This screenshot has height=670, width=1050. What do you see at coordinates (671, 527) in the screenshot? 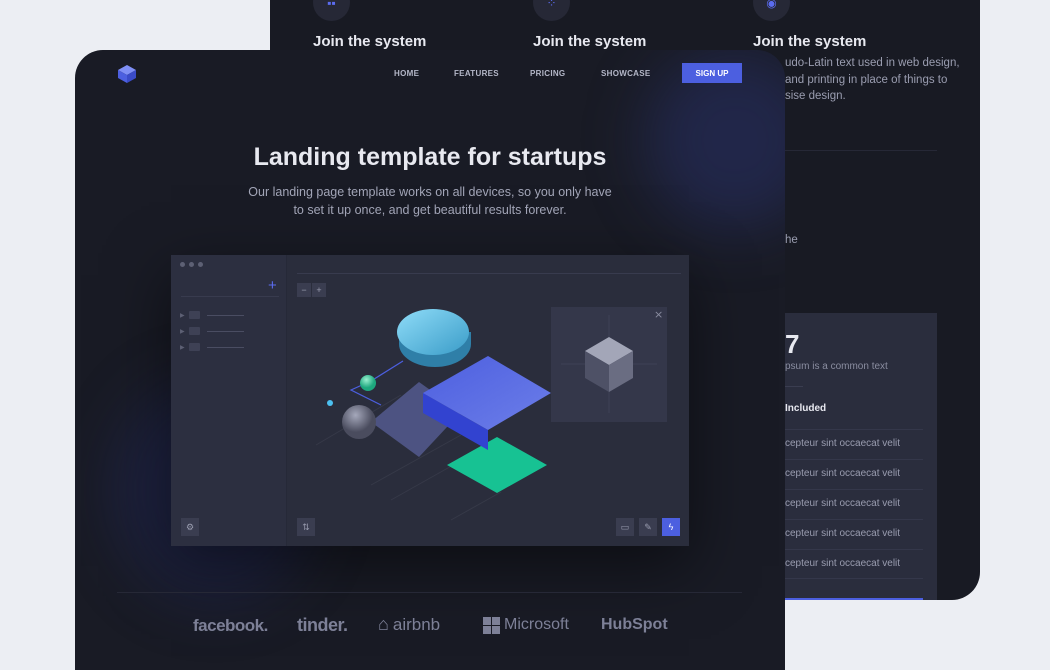
I see `lightning-icon: ϟ` at bounding box center [671, 527].